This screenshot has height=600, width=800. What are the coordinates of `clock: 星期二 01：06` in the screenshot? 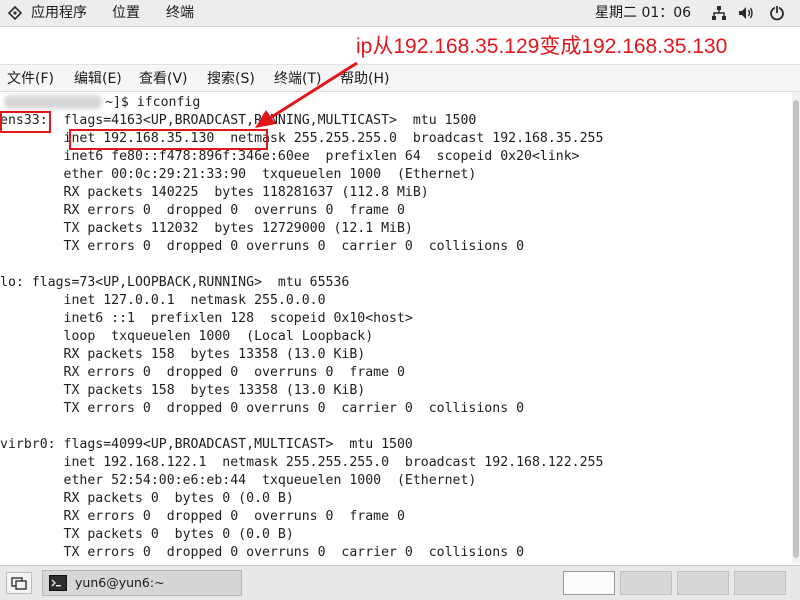 It's located at (643, 13).